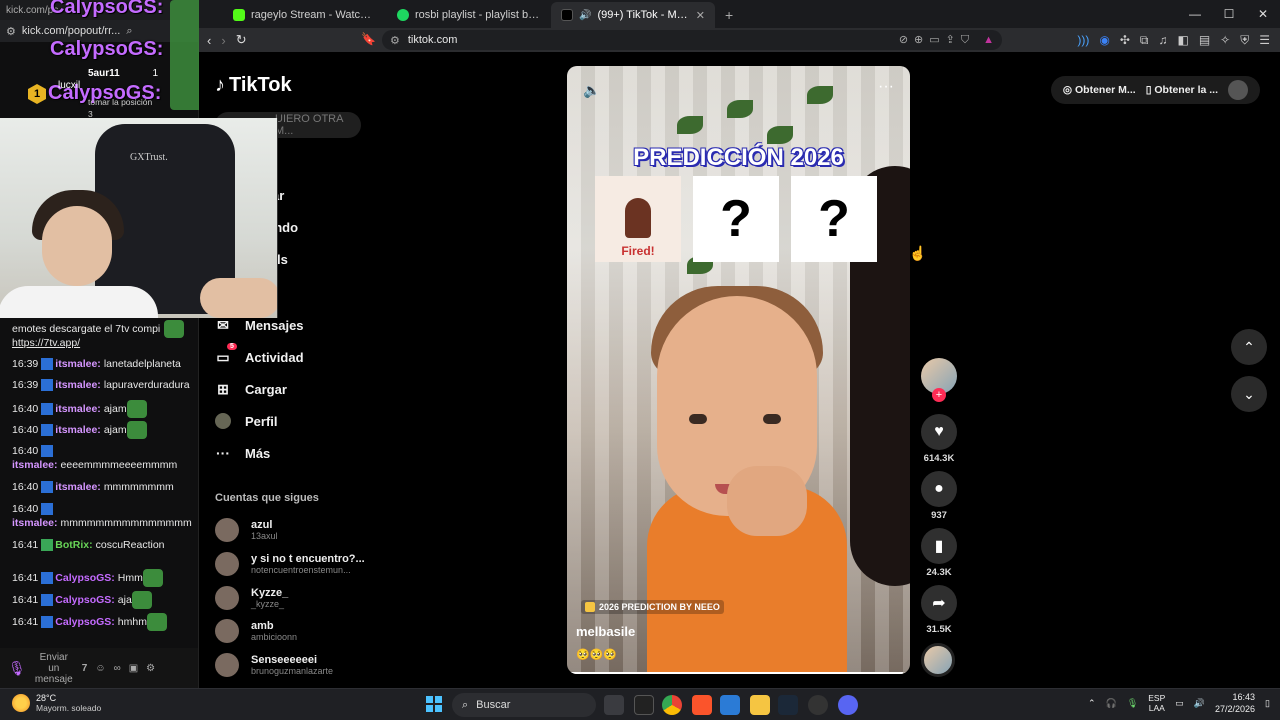 This screenshot has width=1280, height=720. I want to click on nav-upload: ⊞ Cargar, so click(251, 389).